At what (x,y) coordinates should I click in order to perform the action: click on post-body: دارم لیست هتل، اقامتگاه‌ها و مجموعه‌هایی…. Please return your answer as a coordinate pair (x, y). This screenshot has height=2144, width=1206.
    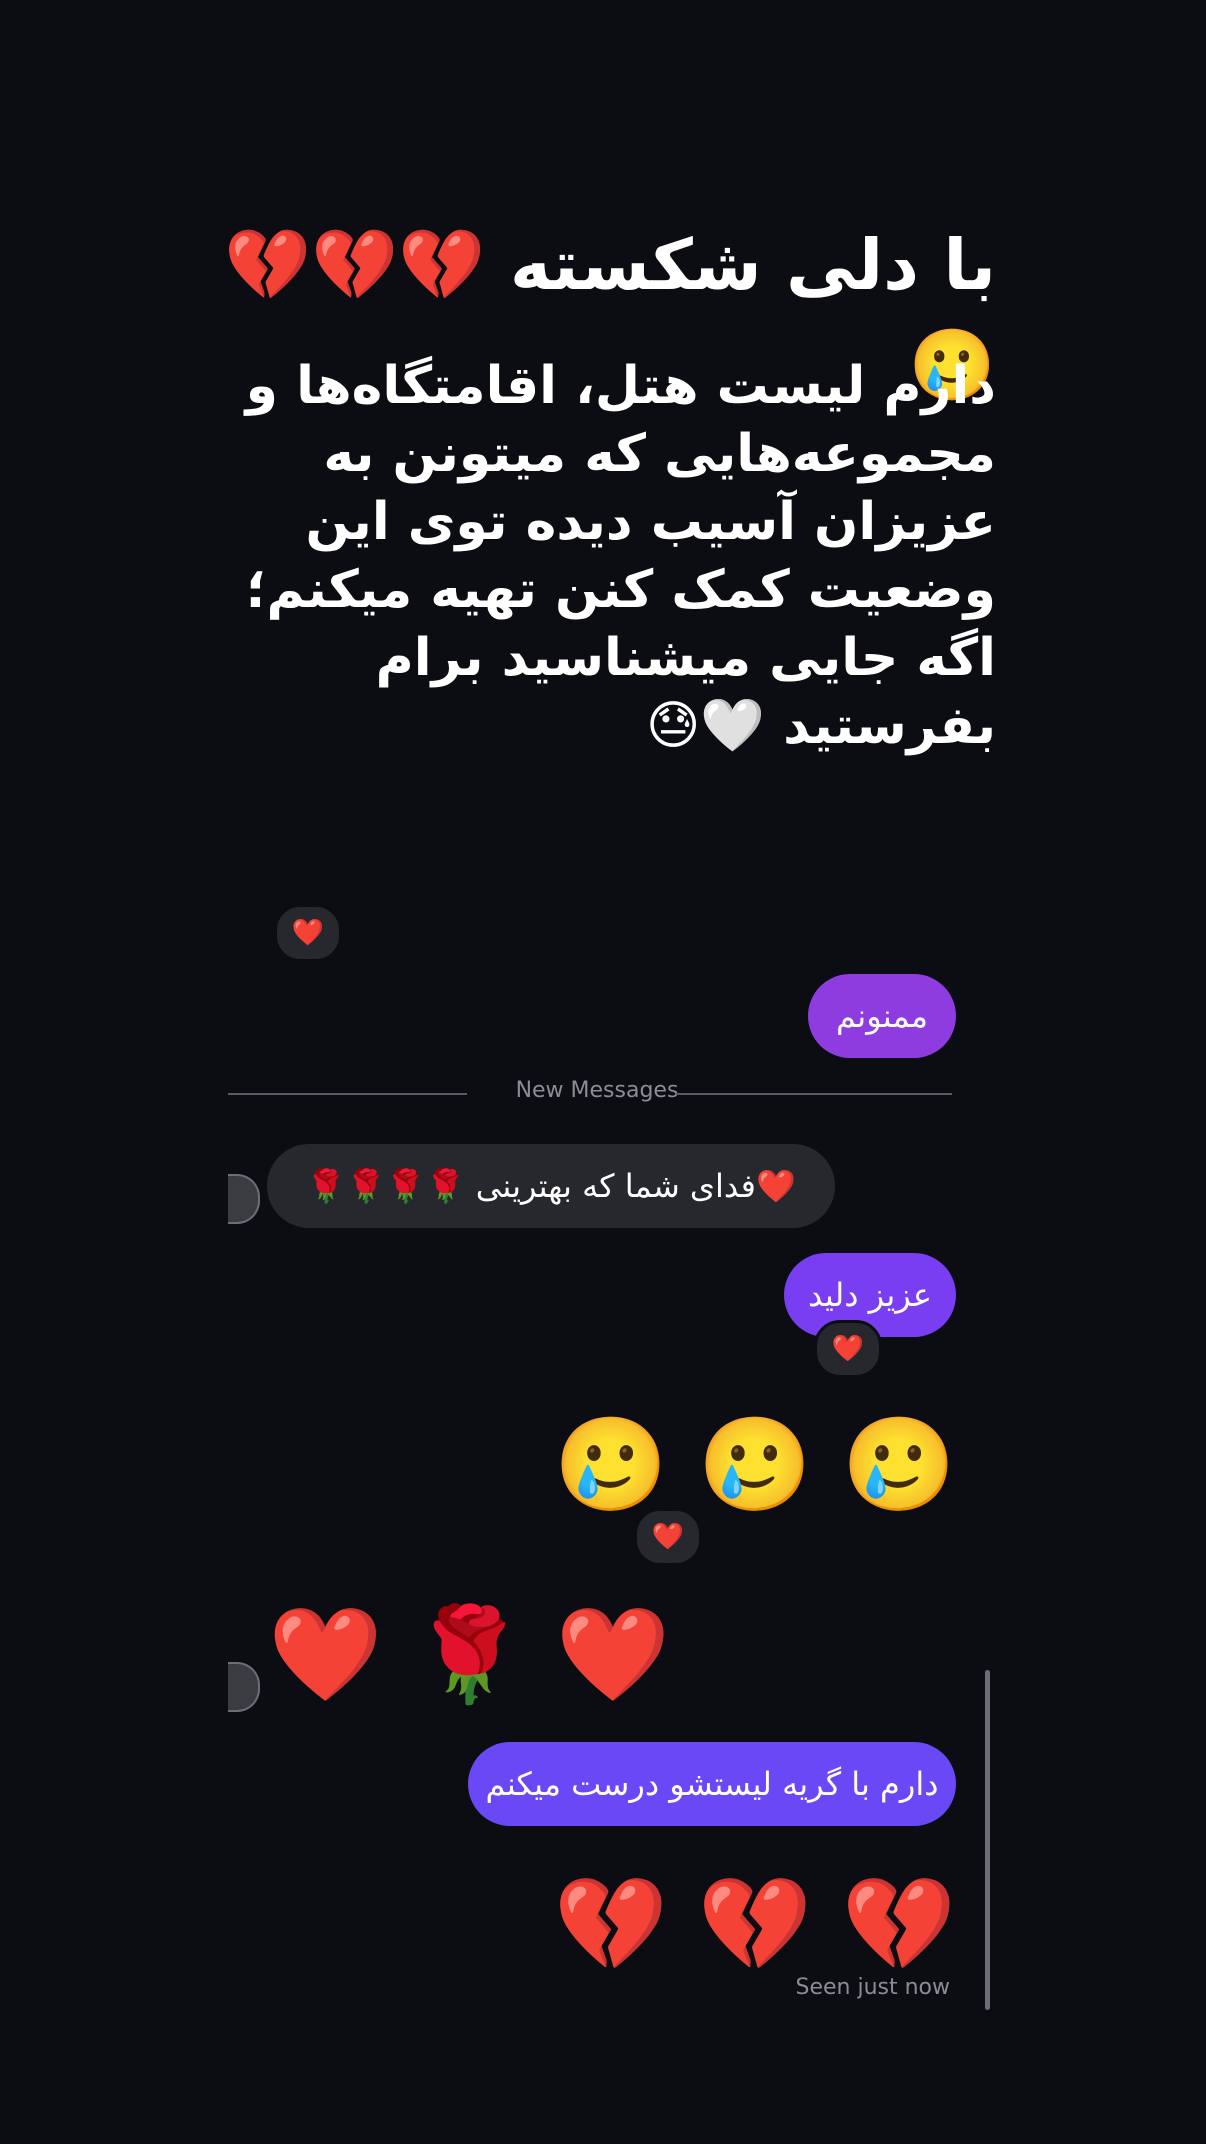
    Looking at the image, I should click on (620, 556).